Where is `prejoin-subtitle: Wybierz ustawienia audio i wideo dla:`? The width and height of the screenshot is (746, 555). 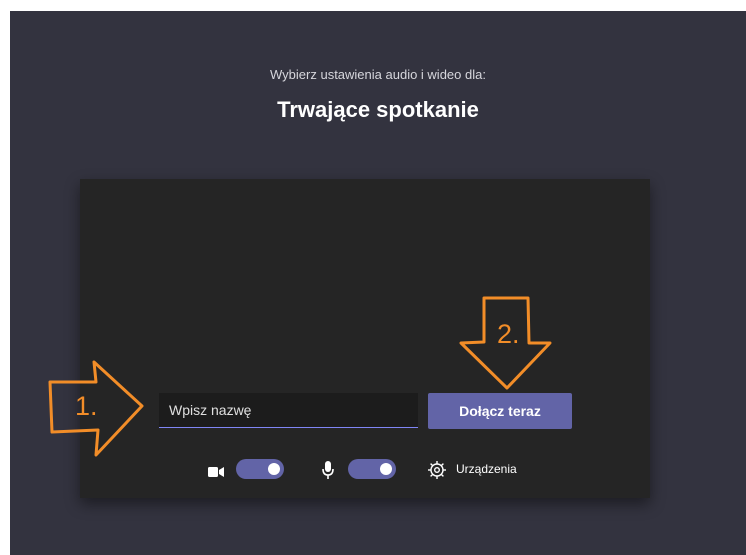 prejoin-subtitle: Wybierz ustawienia audio i wideo dla: is located at coordinates (378, 74).